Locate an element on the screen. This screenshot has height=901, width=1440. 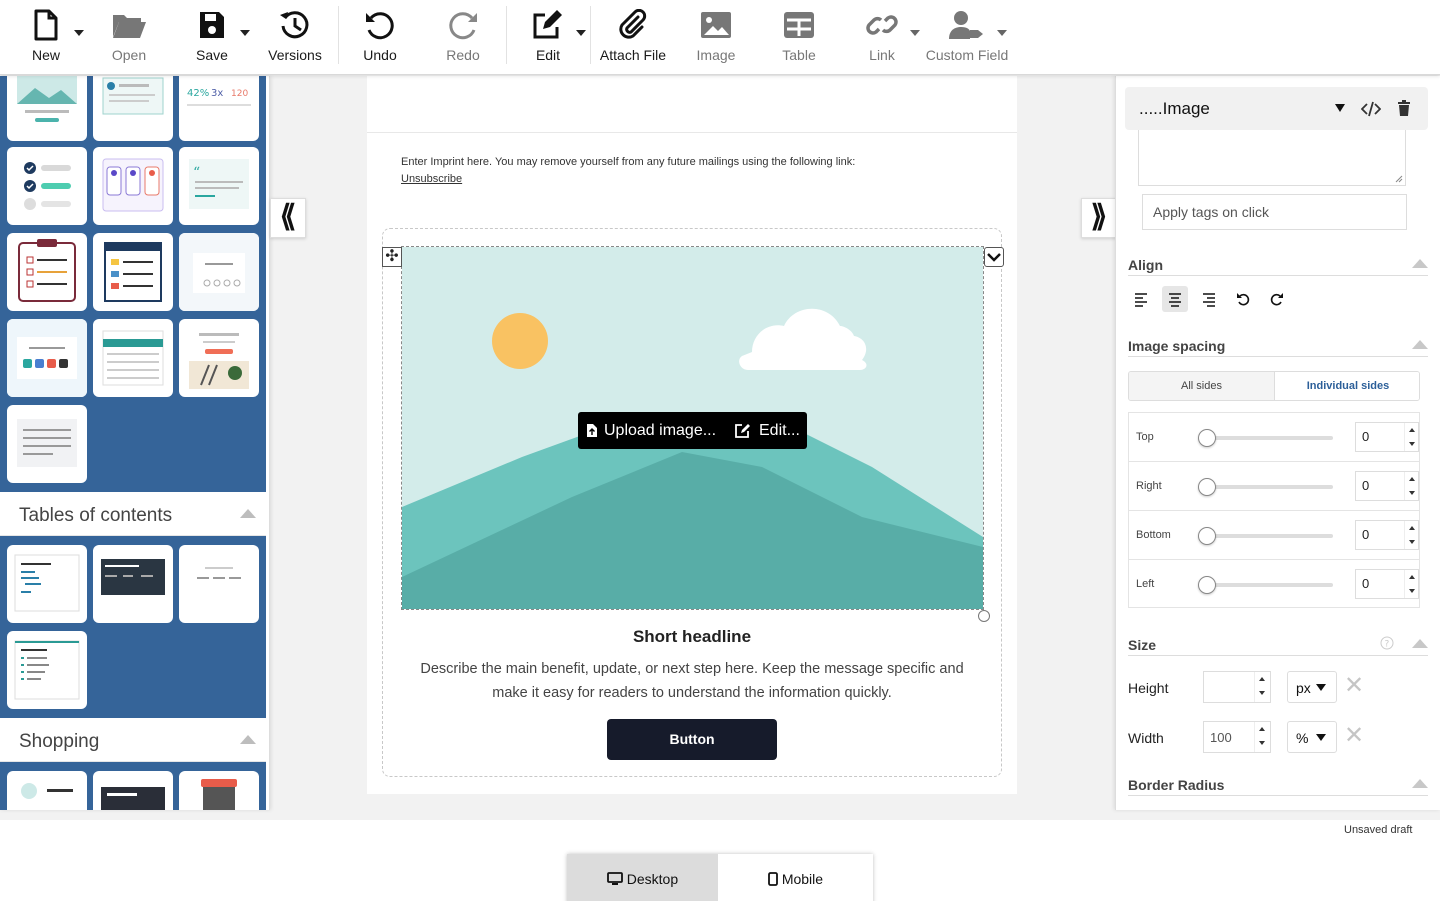
trash-icon is located at coordinates (1404, 108).